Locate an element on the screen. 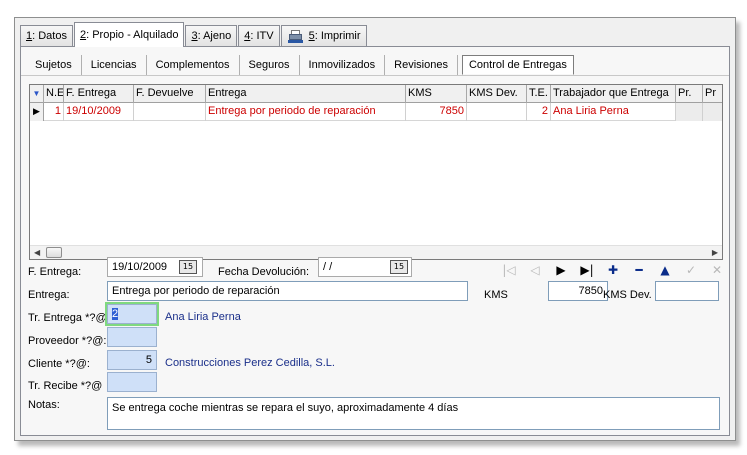 The image size is (747, 455). tab-datos: 1: Datos is located at coordinates (46, 35).